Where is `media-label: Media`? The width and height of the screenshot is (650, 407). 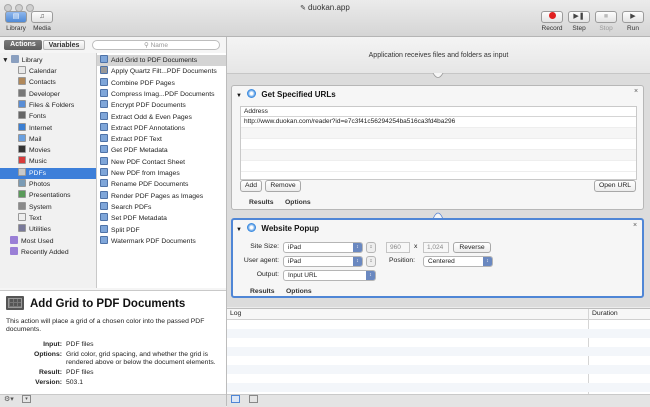
media-label: Media is located at coordinates (42, 28).